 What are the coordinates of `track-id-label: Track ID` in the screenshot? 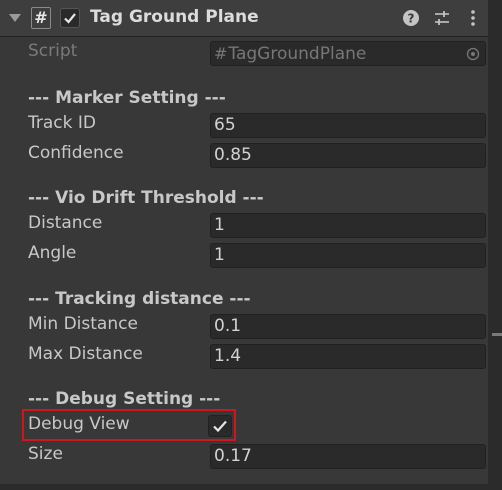 It's located at (62, 123).